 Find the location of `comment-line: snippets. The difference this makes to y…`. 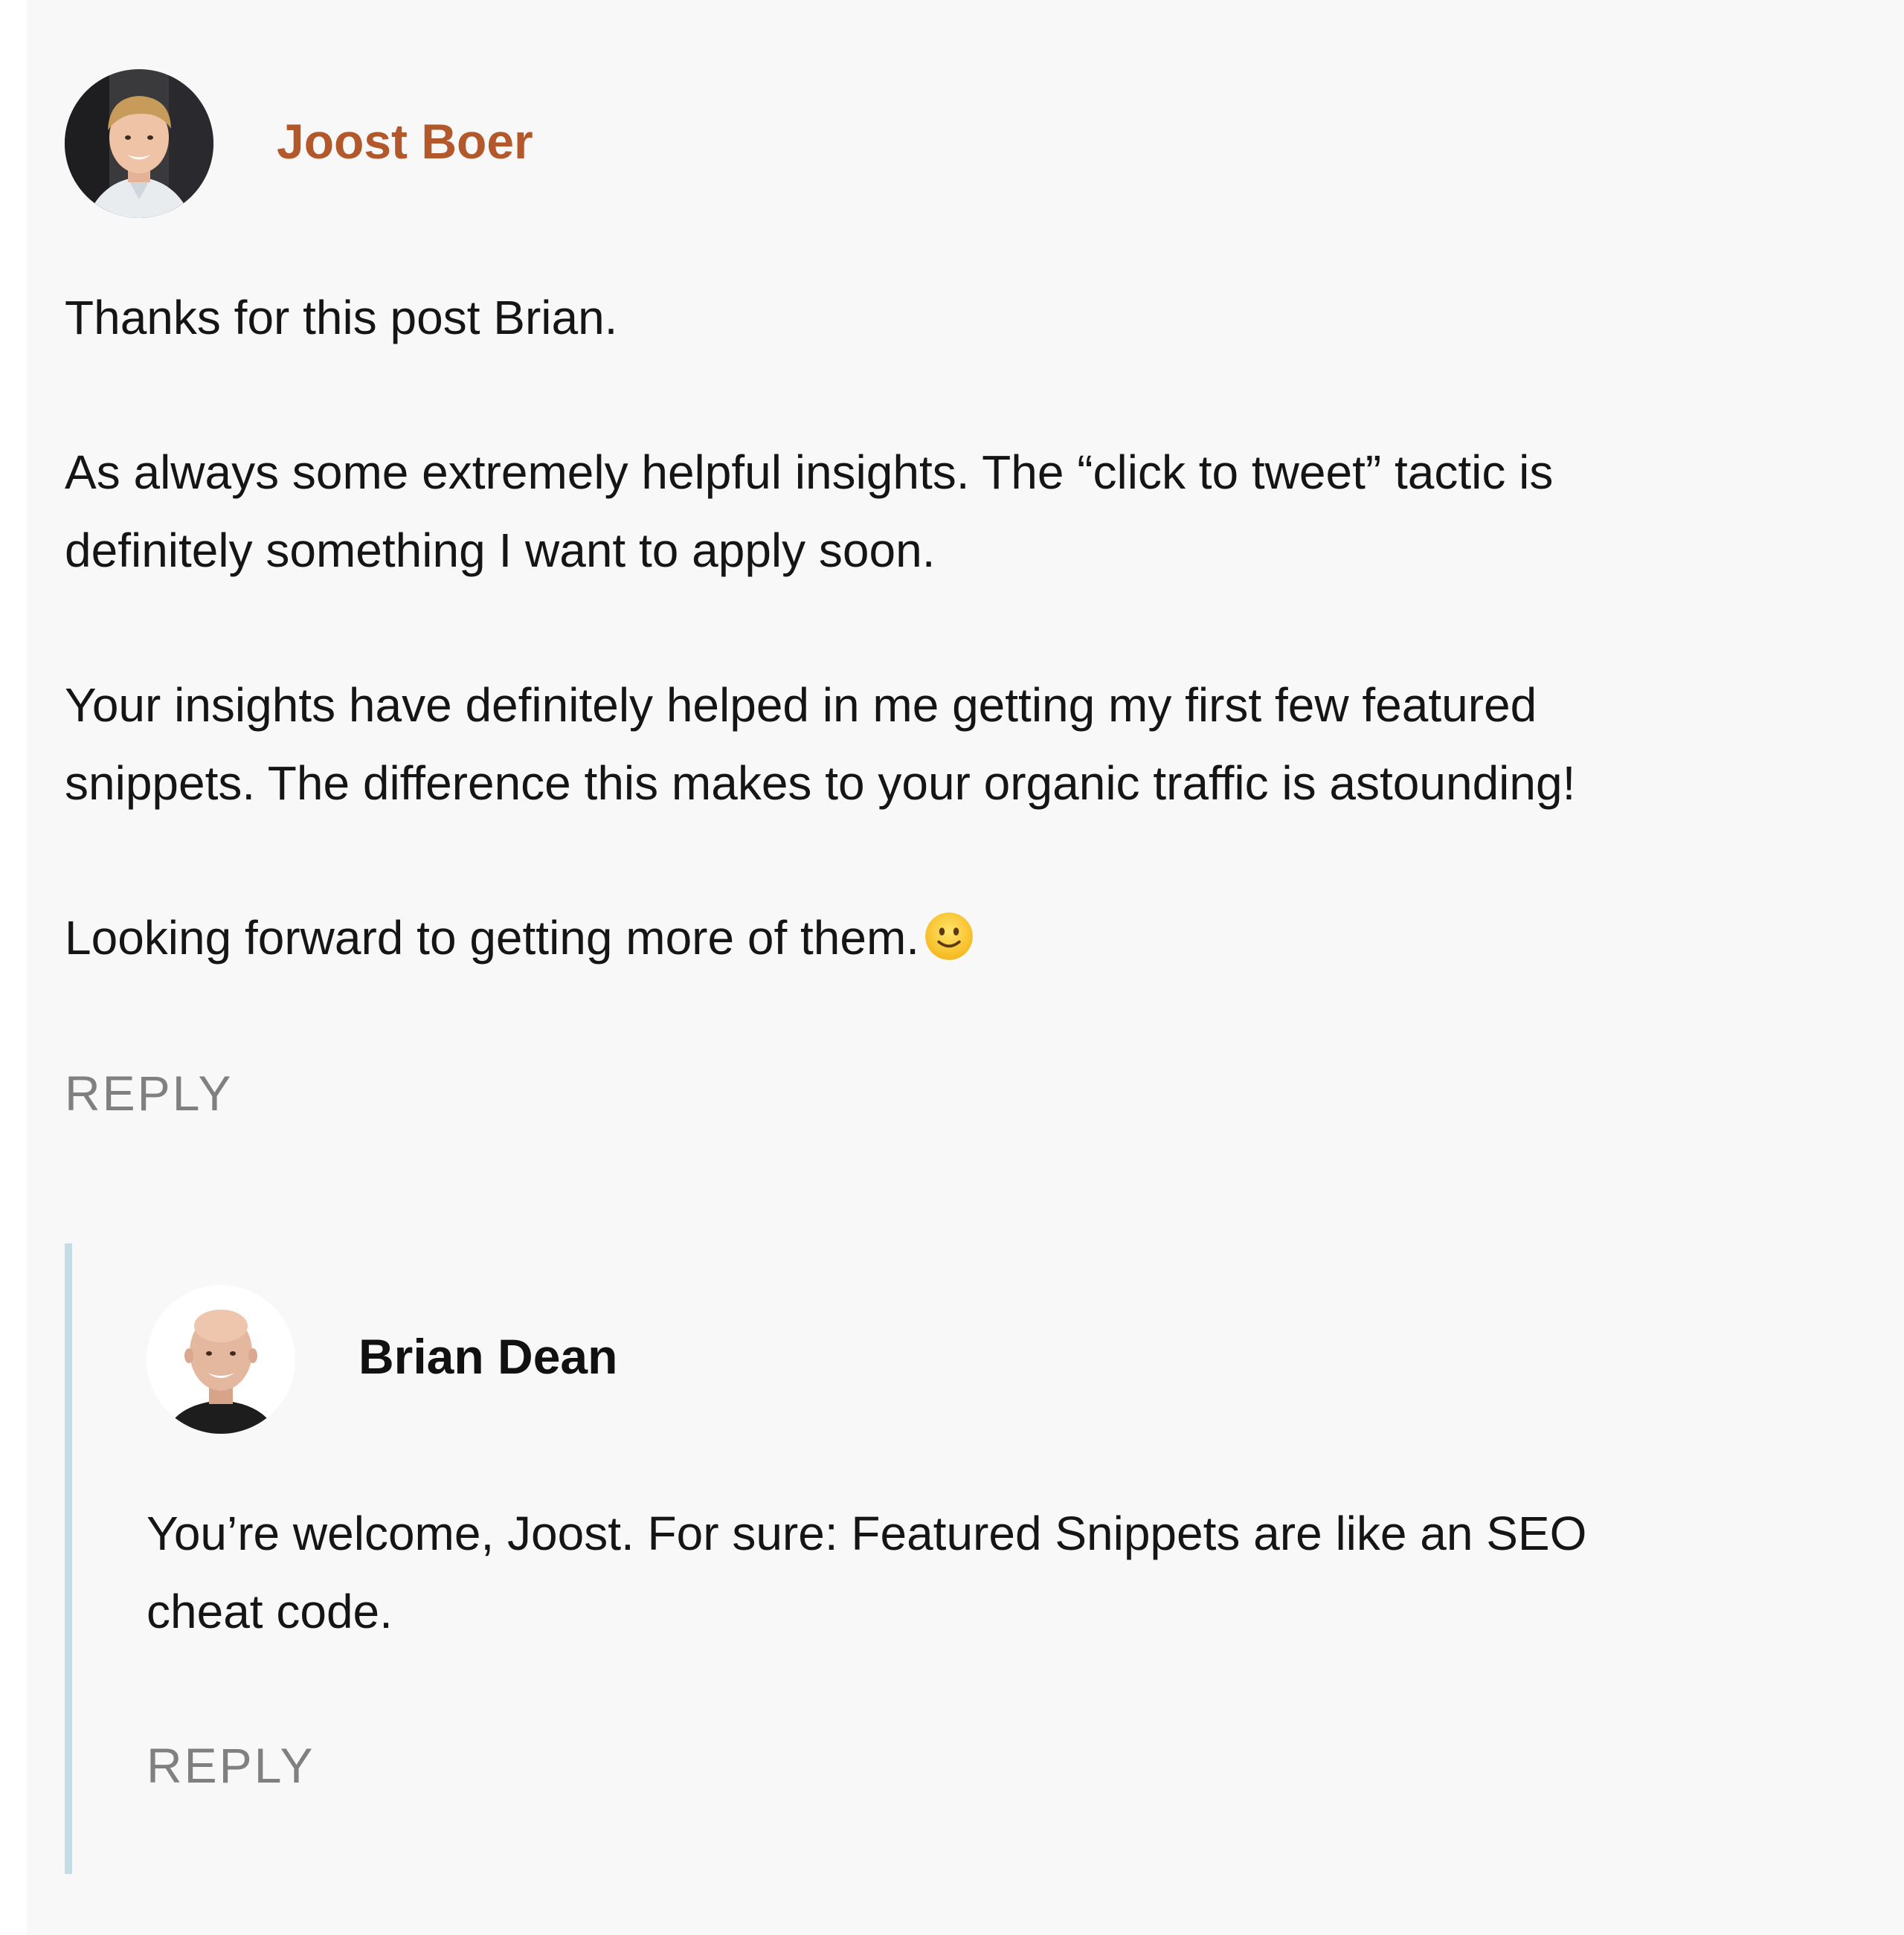

comment-line: snippets. The difference this makes to y… is located at coordinates (821, 783).